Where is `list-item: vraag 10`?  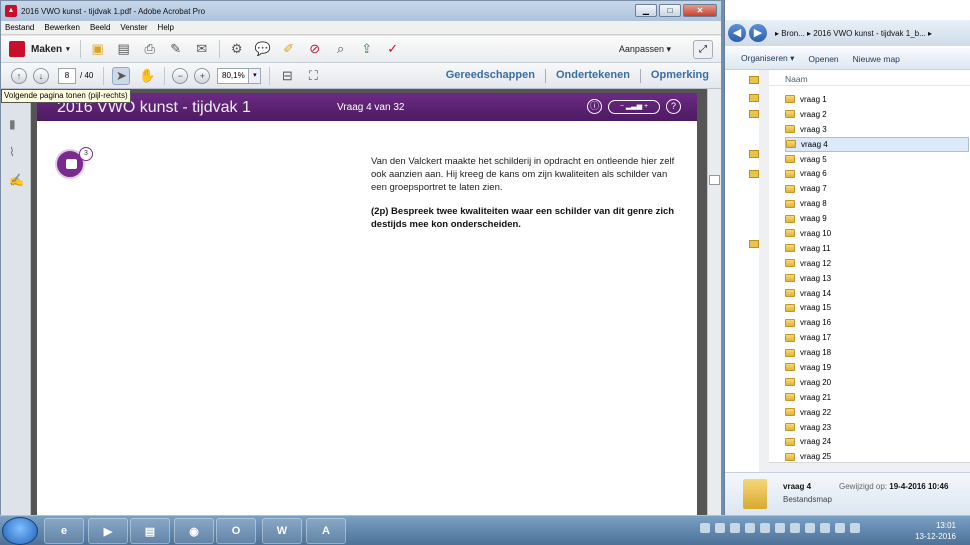
list-item: vraag 10 is located at coordinates (877, 233).